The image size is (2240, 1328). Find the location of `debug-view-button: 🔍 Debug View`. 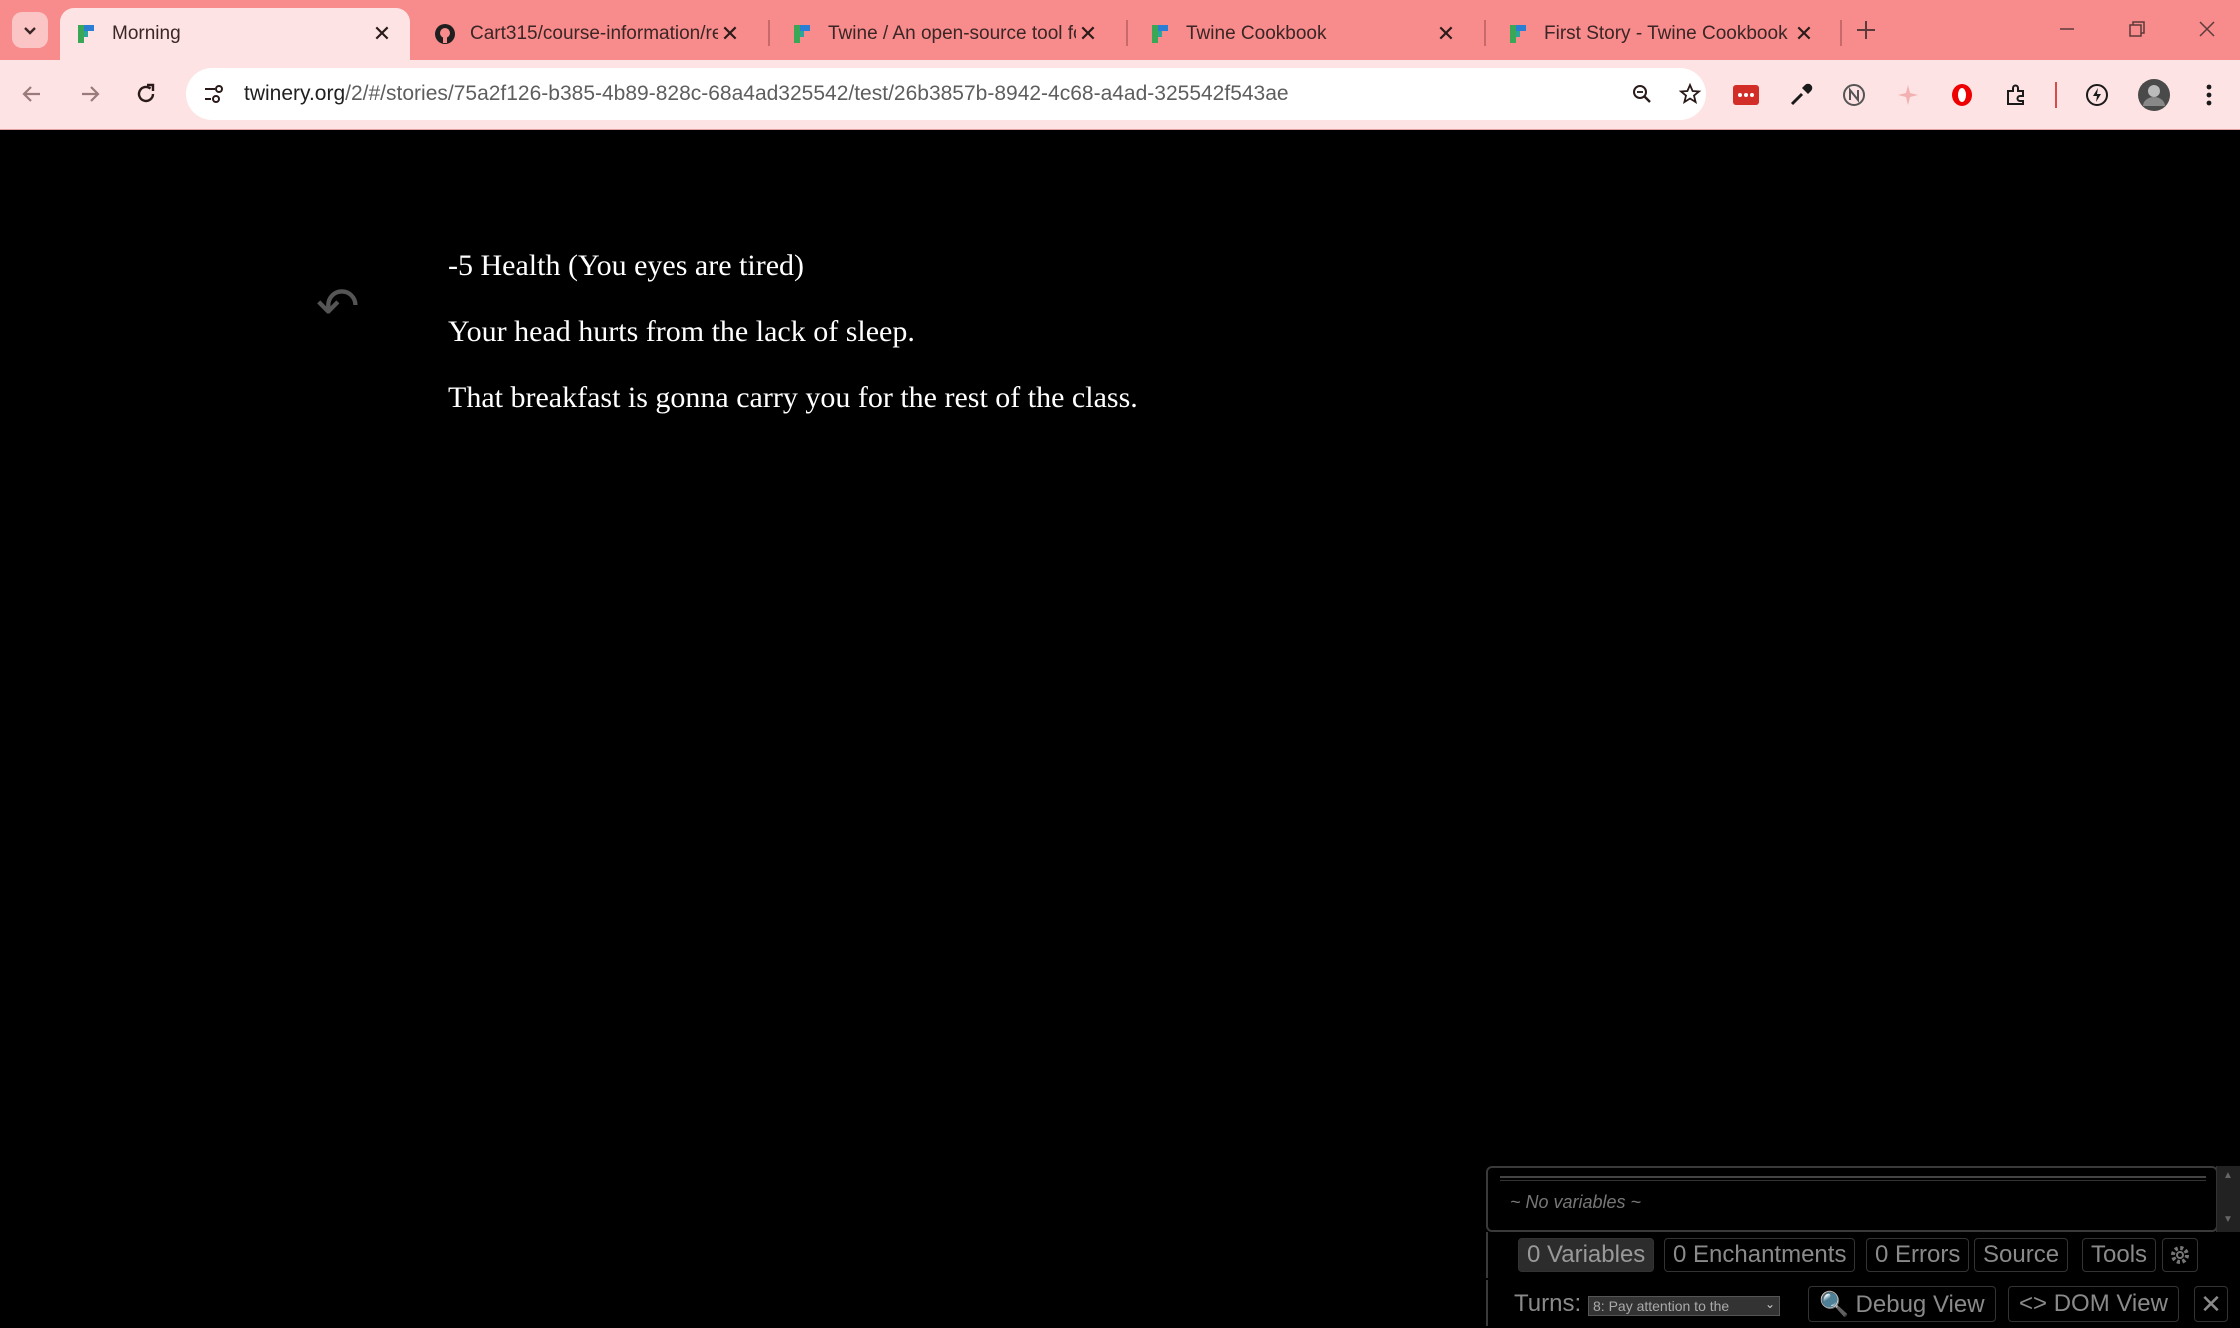

debug-view-button: 🔍 Debug View is located at coordinates (1902, 1304).